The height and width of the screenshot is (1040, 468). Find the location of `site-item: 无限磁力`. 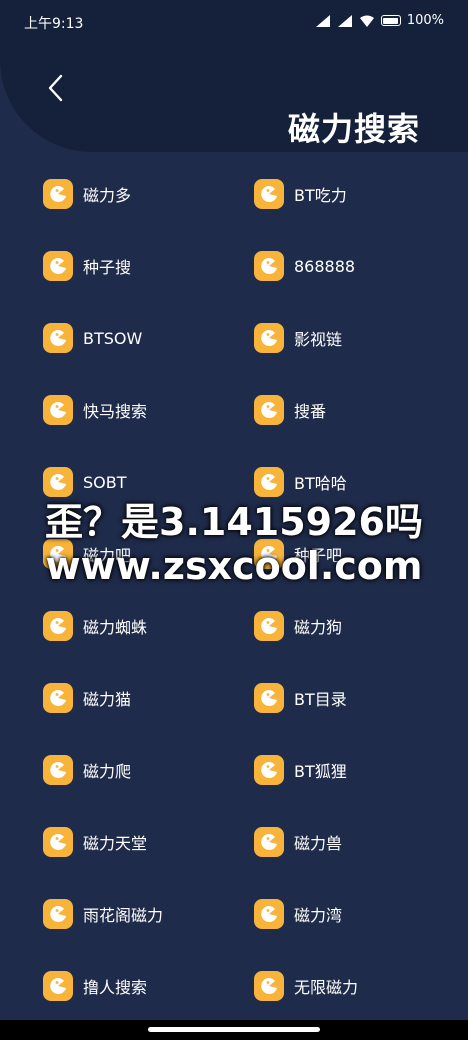

site-item: 无限磁力 is located at coordinates (306, 986).